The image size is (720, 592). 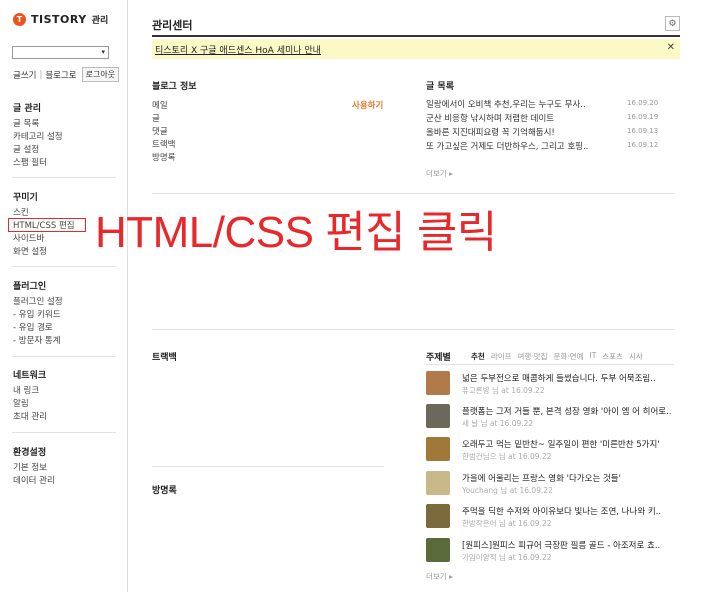 What do you see at coordinates (438, 358) in the screenshot?
I see `themes-title: 주제별` at bounding box center [438, 358].